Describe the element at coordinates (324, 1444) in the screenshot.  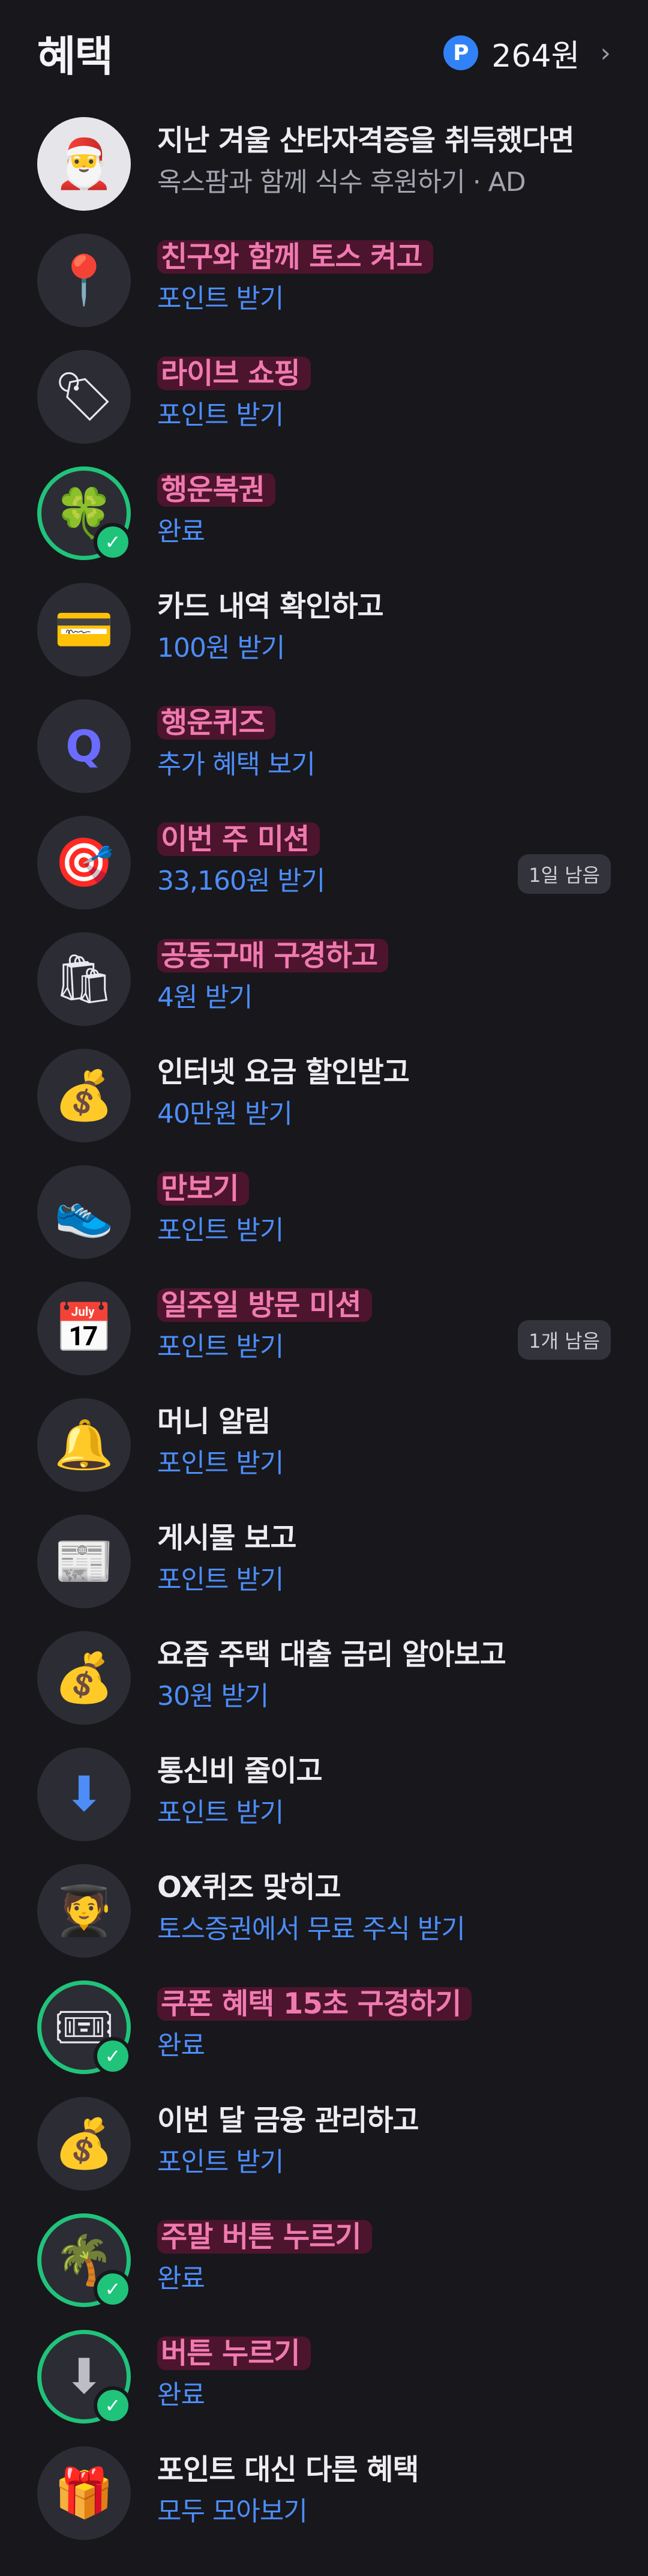
I see `list-item-money-alert: 🔔 머니 알림 포인트 받기` at that location.